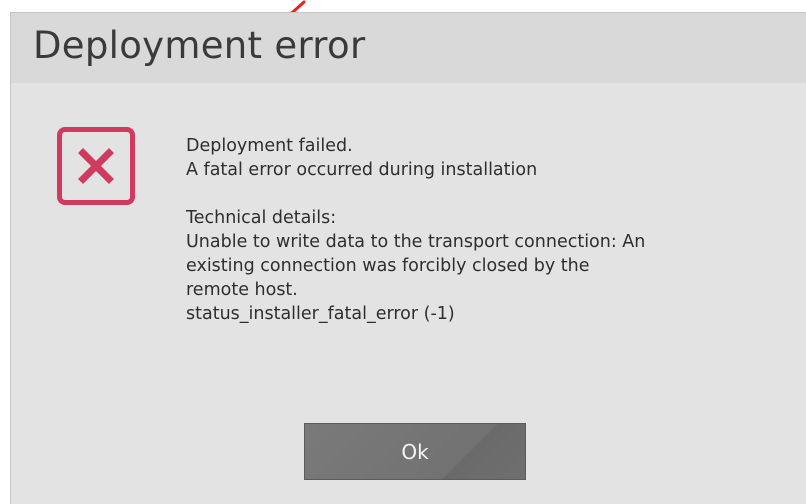 The height and width of the screenshot is (504, 806). I want to click on dialog-title-bar: Deployment error, so click(408, 48).